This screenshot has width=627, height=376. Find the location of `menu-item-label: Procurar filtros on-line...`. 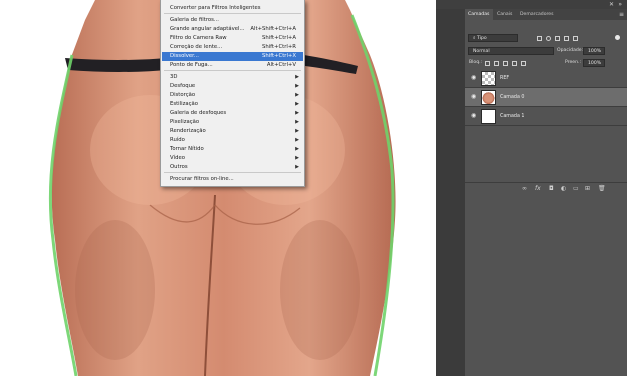

menu-item-label: Procurar filtros on-line... is located at coordinates (202, 179).